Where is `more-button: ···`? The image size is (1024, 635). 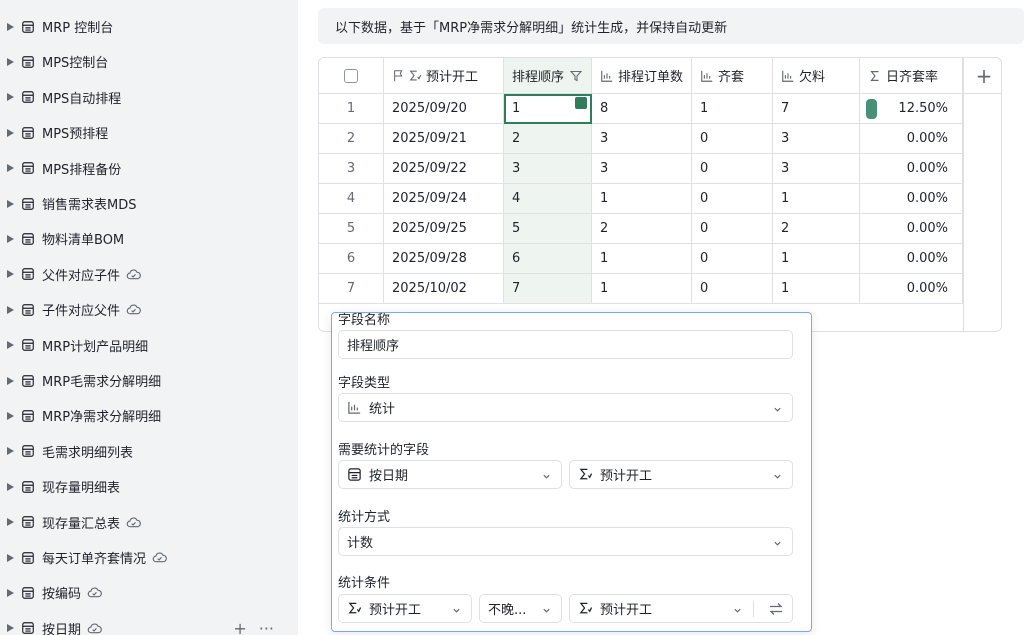 more-button: ··· is located at coordinates (266, 627).